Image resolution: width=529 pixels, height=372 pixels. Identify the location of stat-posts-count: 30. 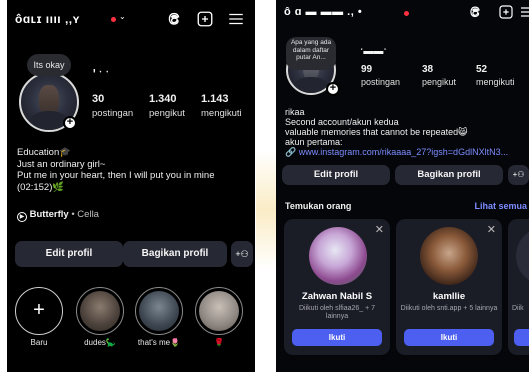
(98, 99).